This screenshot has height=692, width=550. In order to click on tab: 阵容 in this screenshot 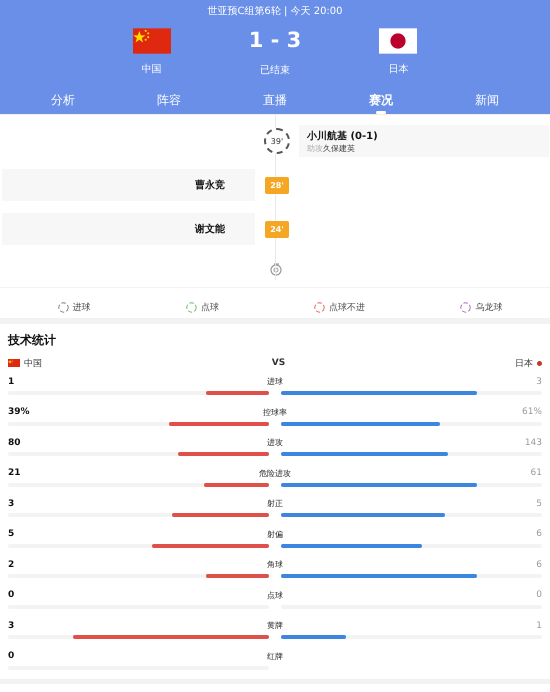, I will do `click(169, 103)`.